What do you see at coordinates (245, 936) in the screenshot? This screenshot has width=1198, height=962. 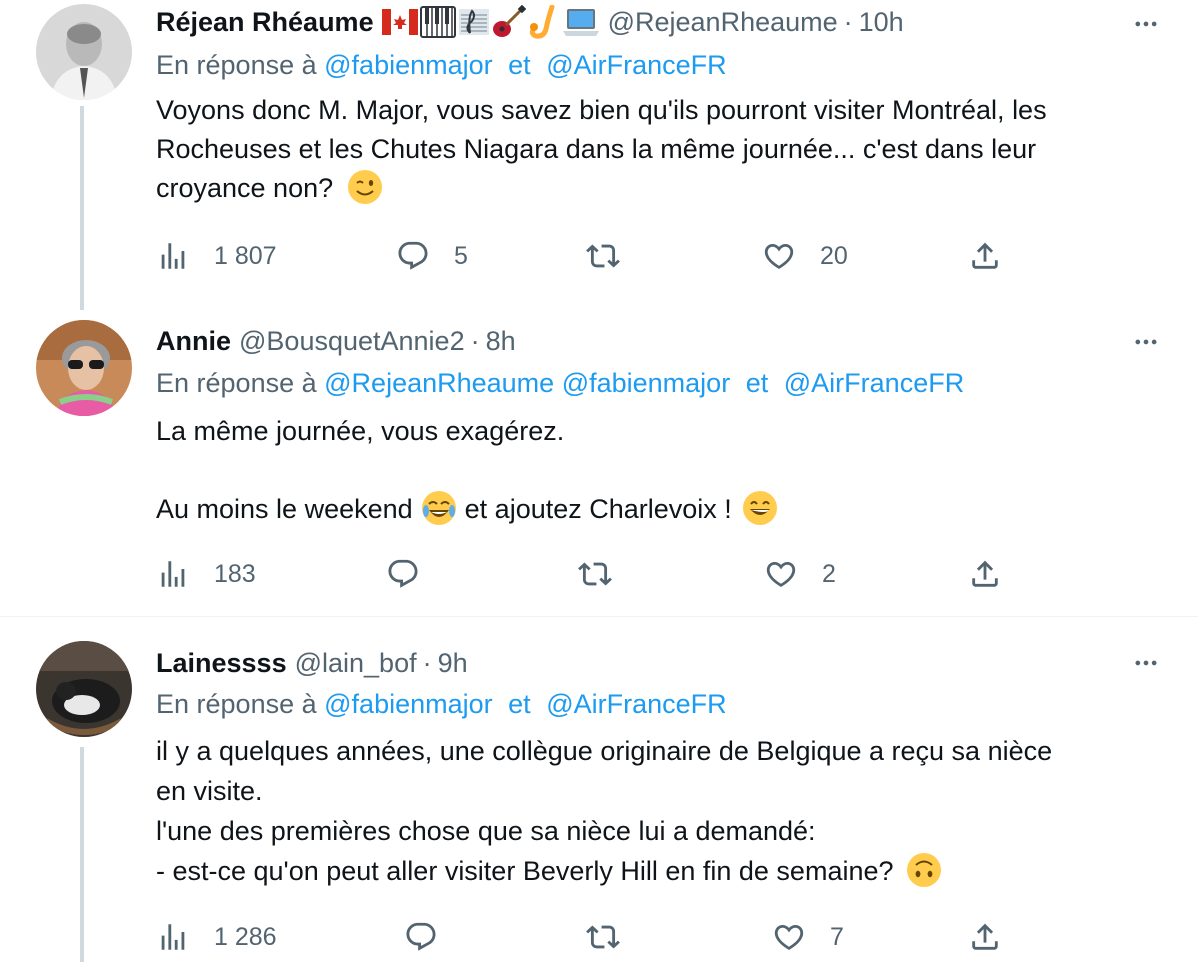 I see `views-count: 1 286` at bounding box center [245, 936].